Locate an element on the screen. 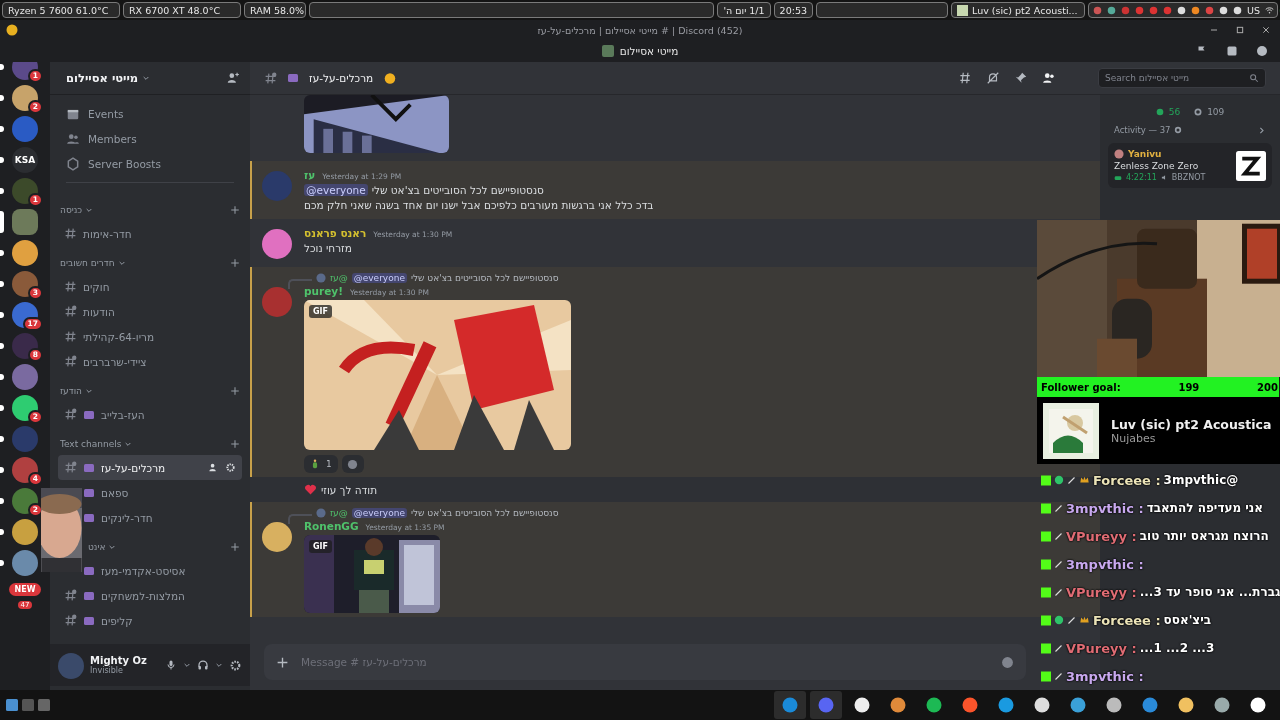 This screenshot has width=1280, height=720. channel-item: מרכלים-על-עז is located at coordinates (150, 467).